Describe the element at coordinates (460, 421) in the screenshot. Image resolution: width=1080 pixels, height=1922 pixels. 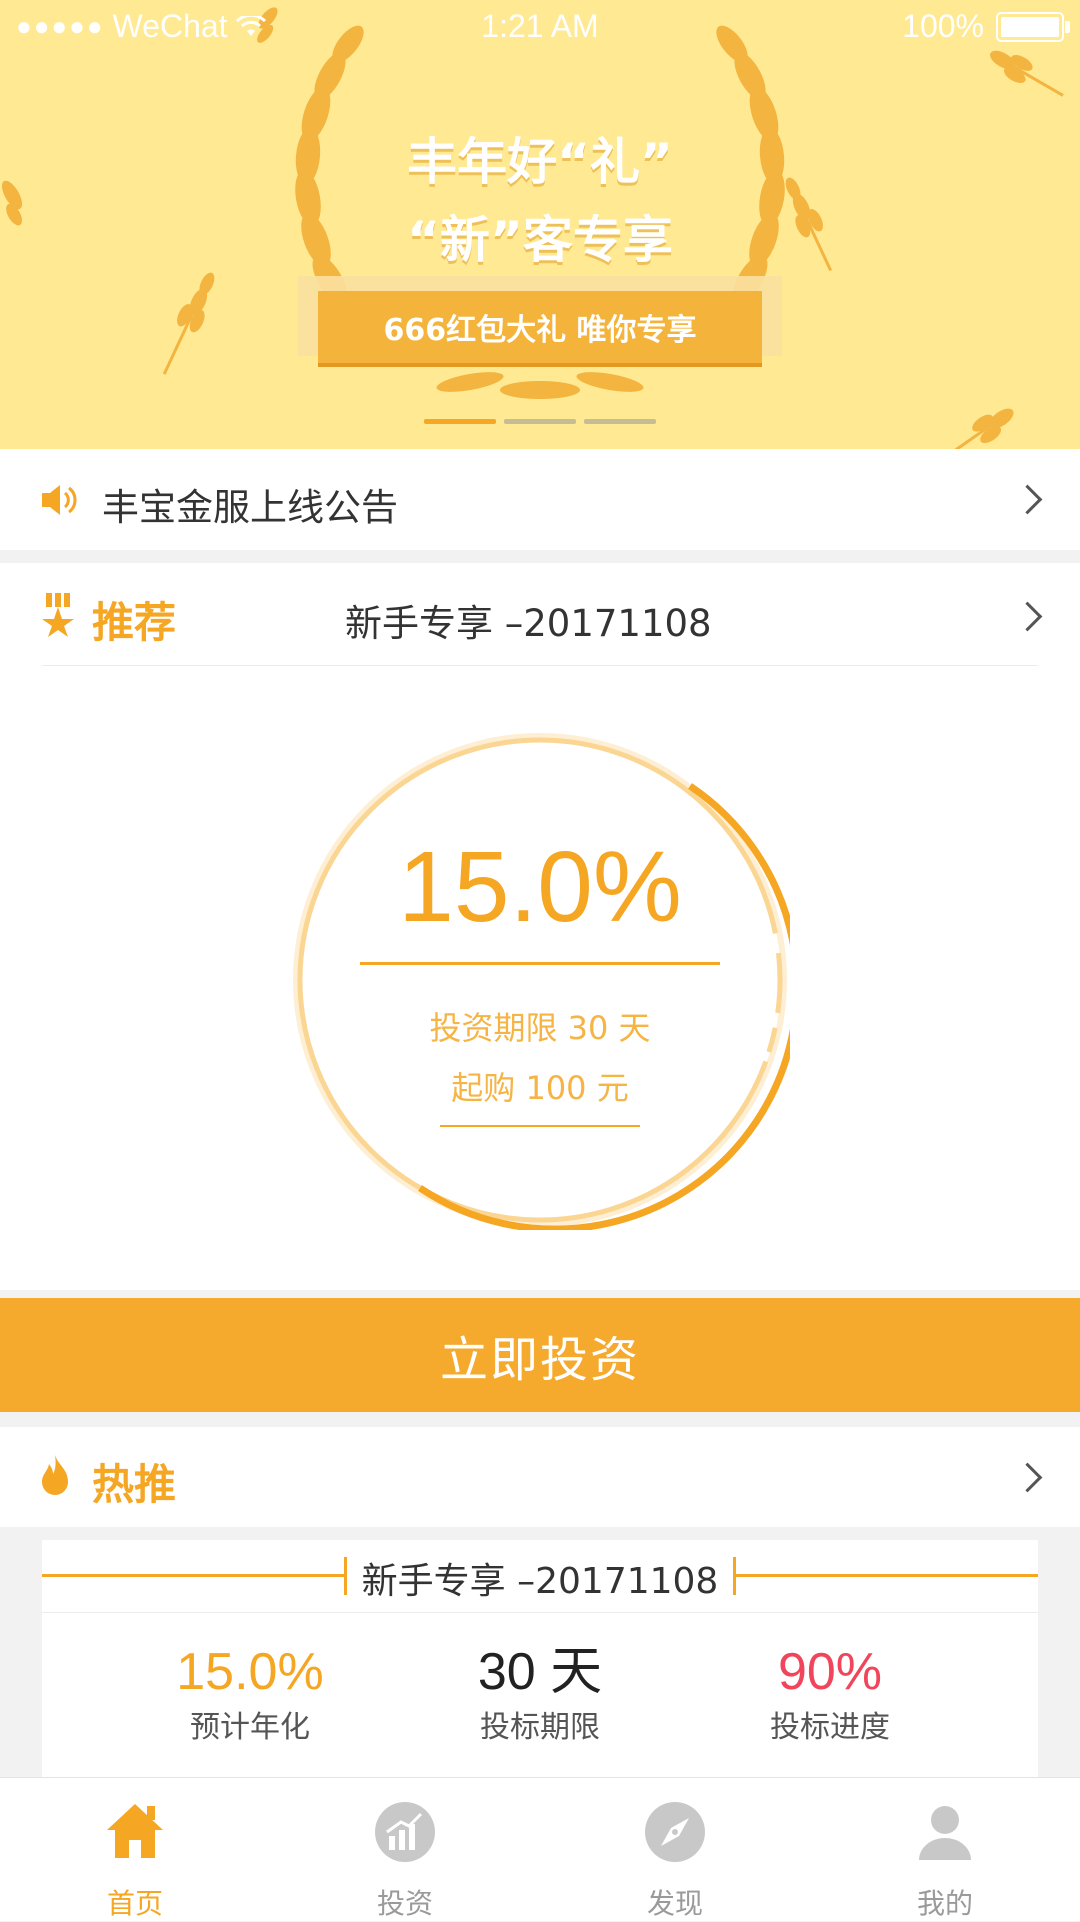
I see `pager-dot-active` at that location.